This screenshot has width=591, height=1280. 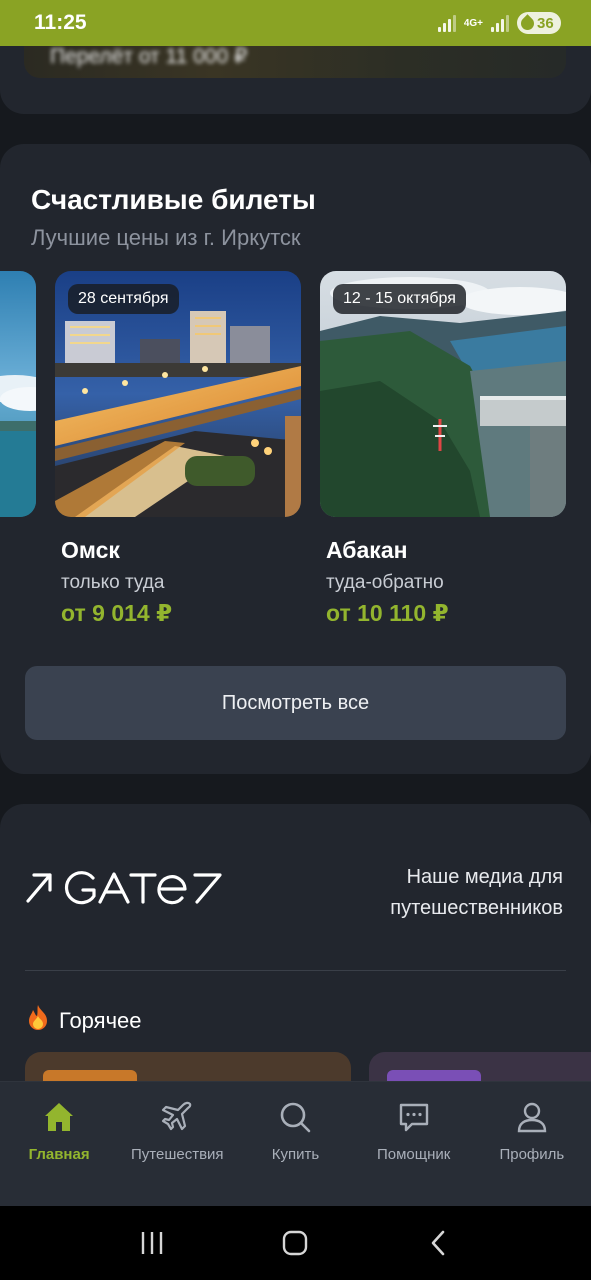 I want to click on status-time: 11:25, so click(x=60, y=22).